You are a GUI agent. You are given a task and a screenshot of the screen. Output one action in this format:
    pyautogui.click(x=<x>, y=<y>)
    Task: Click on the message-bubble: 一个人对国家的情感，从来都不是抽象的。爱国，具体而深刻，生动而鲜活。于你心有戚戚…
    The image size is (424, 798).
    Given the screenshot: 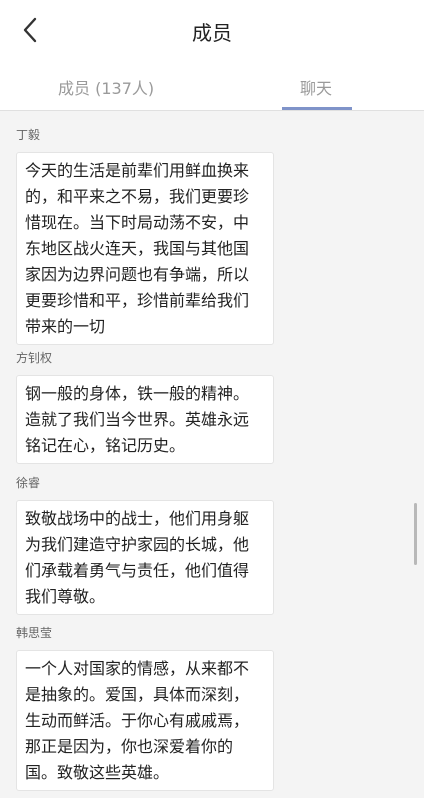 What is the action you would take?
    pyautogui.click(x=145, y=720)
    